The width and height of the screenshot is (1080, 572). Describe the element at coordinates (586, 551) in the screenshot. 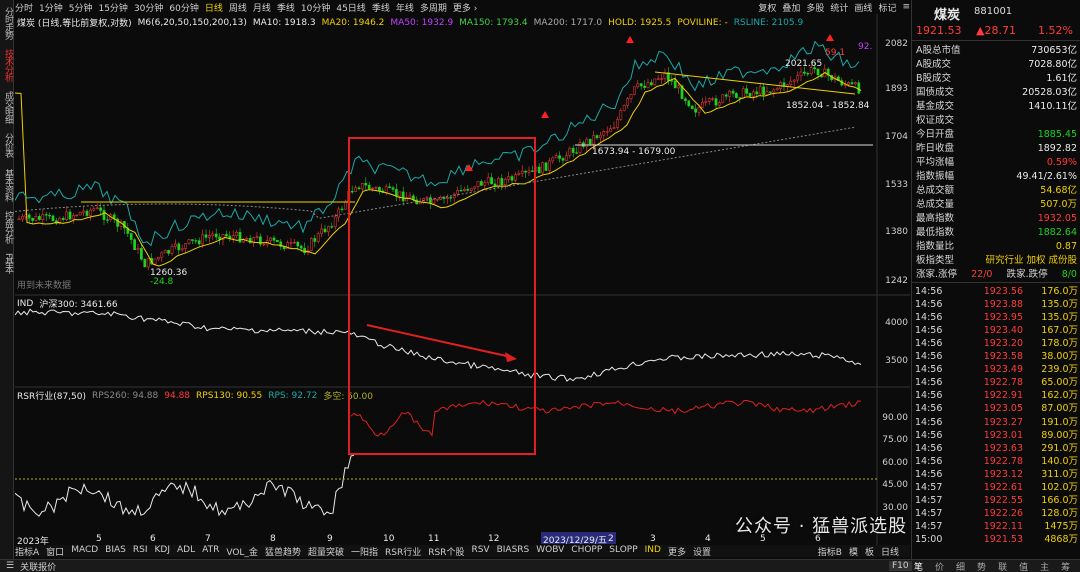

I see `indicator-tab-17: CHOPP` at that location.